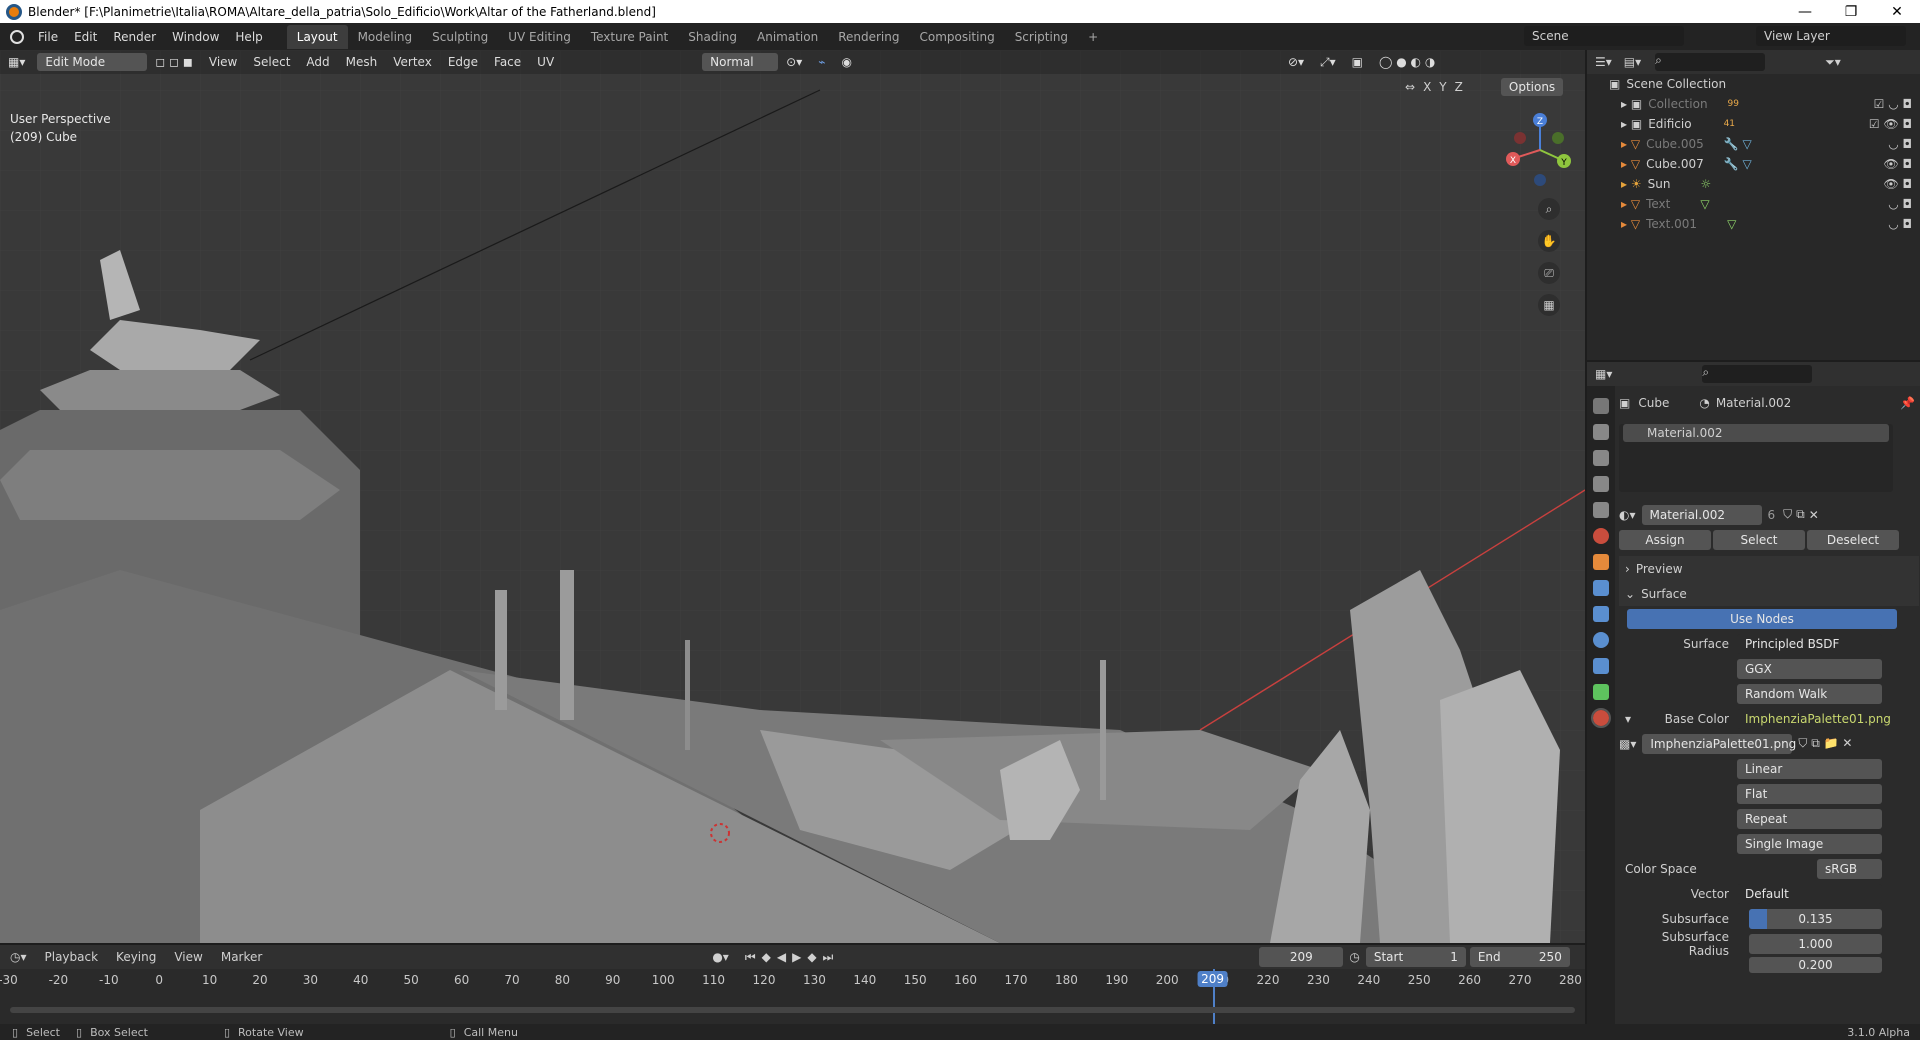 The image size is (1920, 1040). Describe the element at coordinates (195, 37) in the screenshot. I see `menu-window: Window` at that location.